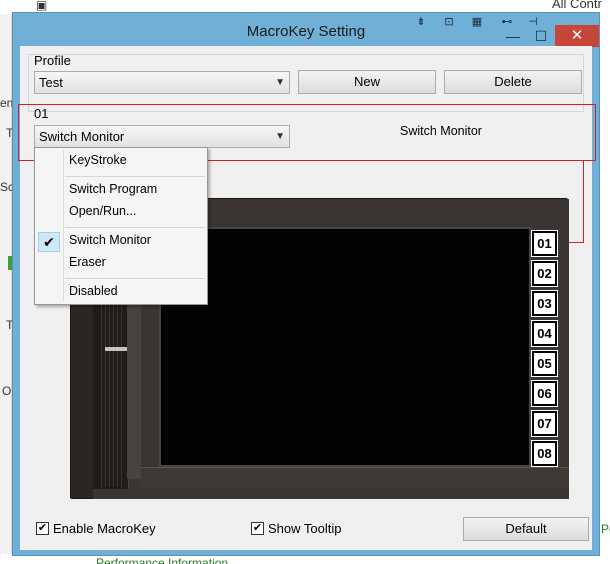 The height and width of the screenshot is (564, 610). What do you see at coordinates (52, 60) in the screenshot?
I see `profile-label: Profile` at bounding box center [52, 60].